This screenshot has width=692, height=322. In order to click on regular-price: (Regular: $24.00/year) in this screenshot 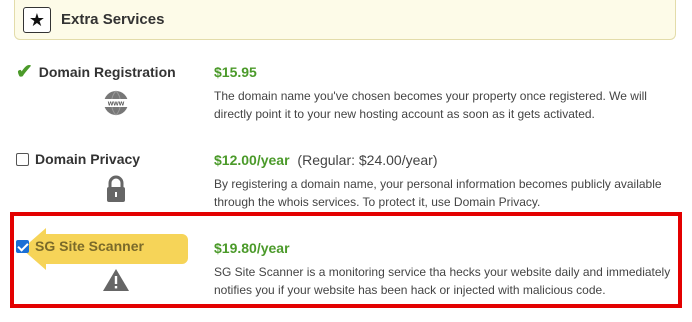, I will do `click(367, 160)`.